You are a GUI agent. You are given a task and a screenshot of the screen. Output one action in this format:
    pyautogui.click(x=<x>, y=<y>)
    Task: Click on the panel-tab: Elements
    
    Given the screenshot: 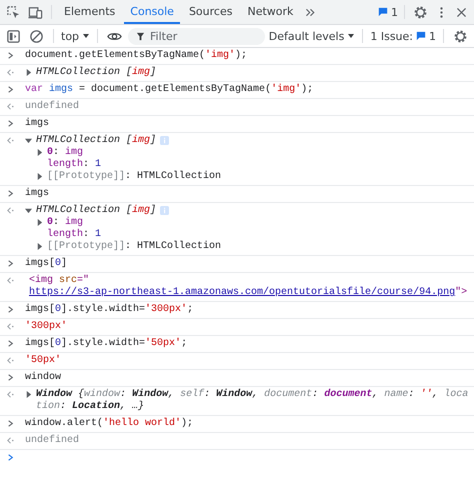 What is the action you would take?
    pyautogui.click(x=90, y=12)
    